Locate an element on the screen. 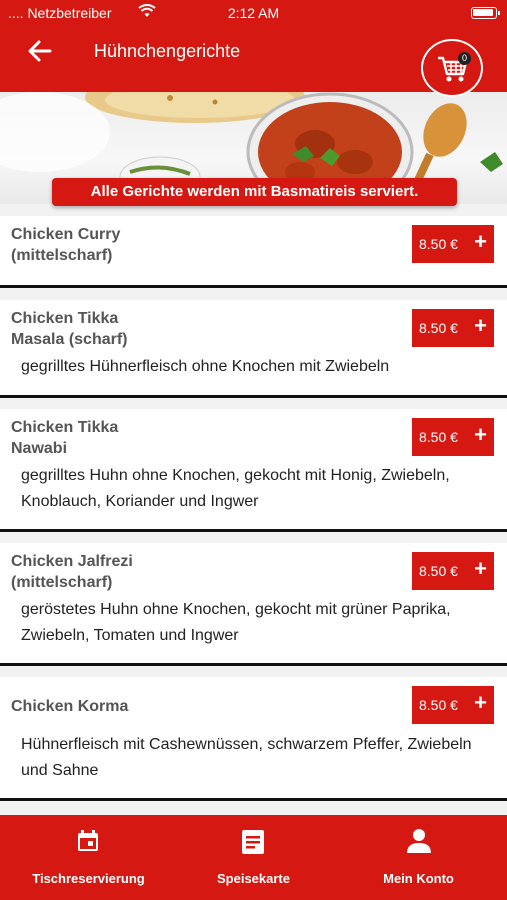 The image size is (507, 900). cart-count-badge: 0 is located at coordinates (464, 58).